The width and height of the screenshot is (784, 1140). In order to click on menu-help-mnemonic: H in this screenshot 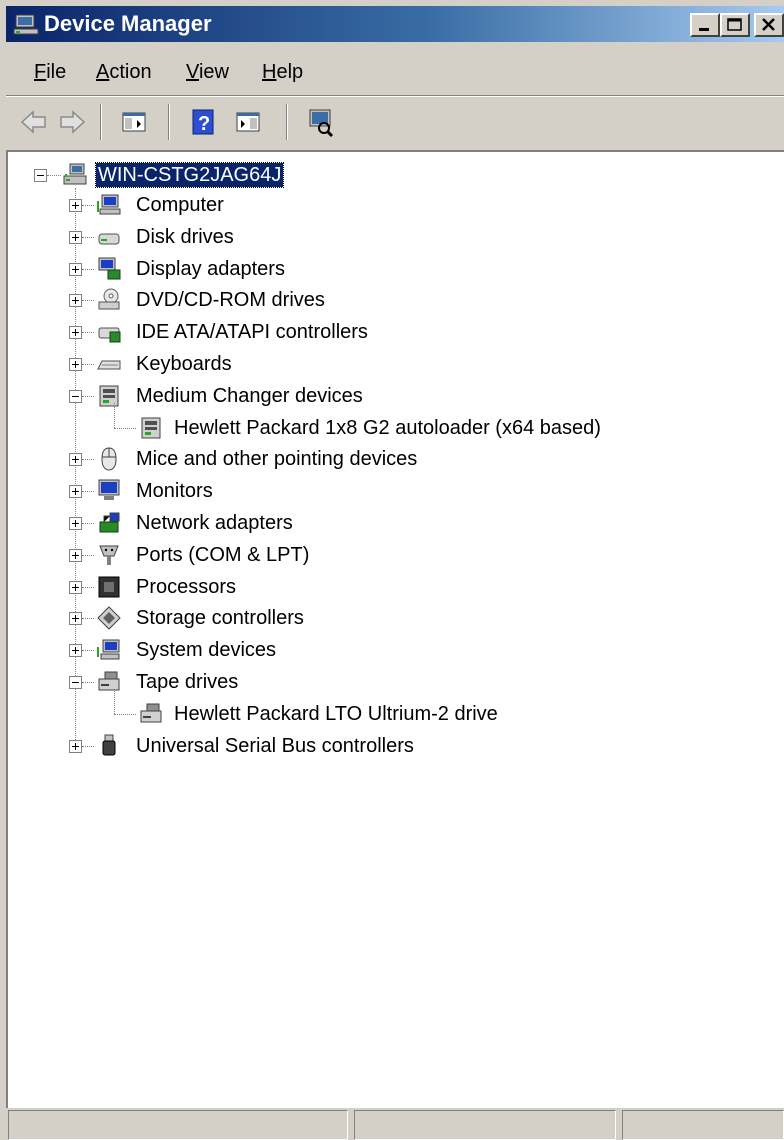, I will do `click(269, 72)`.